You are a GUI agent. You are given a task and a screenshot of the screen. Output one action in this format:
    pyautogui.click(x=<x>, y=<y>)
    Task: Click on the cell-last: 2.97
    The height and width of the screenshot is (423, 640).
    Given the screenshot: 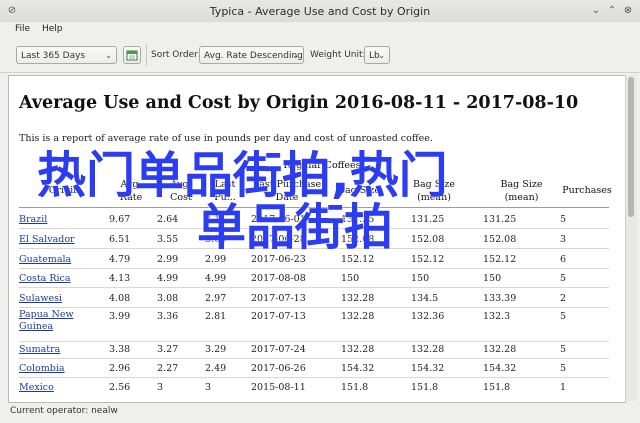 What is the action you would take?
    pyautogui.click(x=216, y=298)
    